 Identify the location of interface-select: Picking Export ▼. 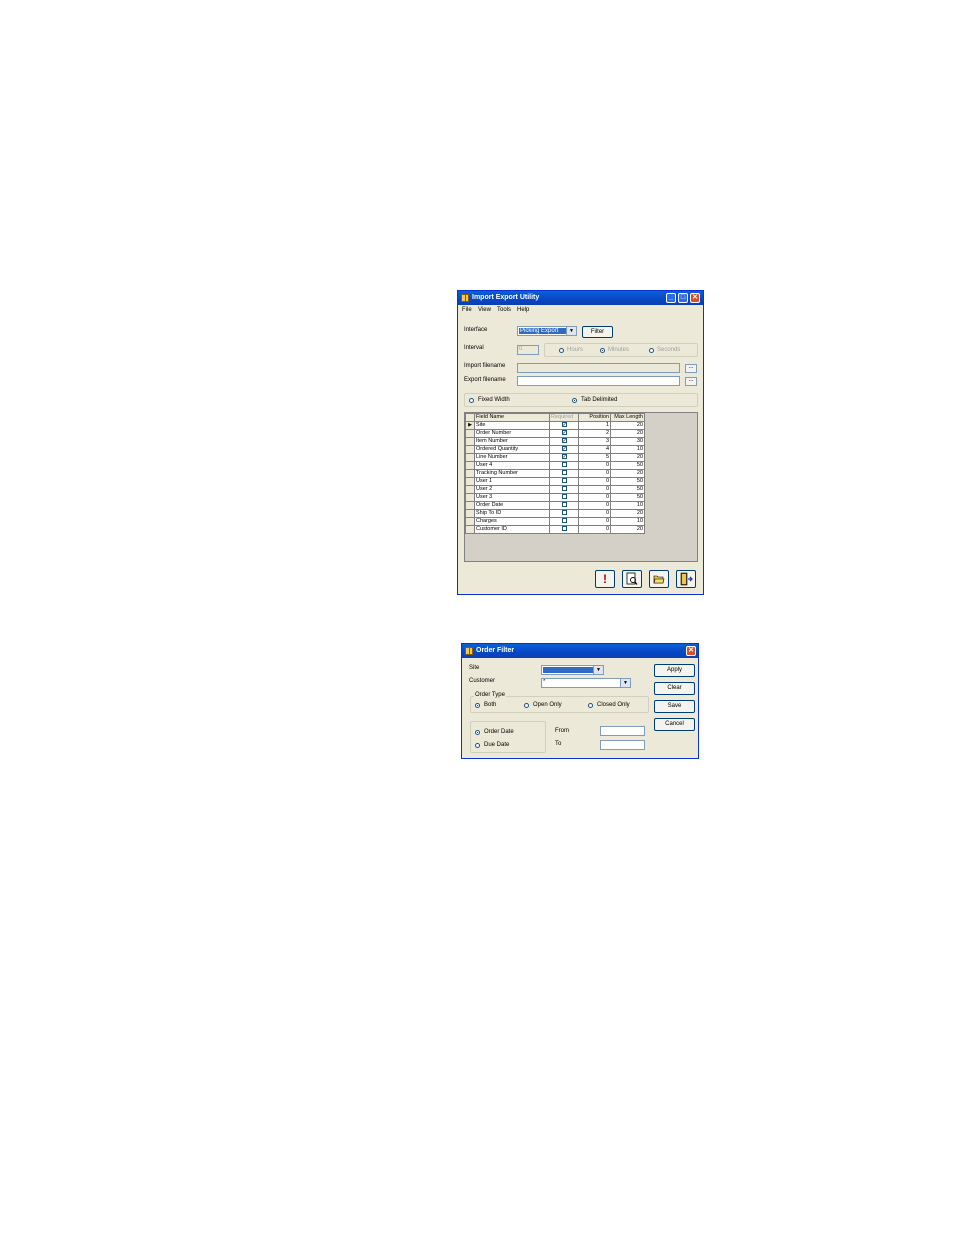
(547, 331).